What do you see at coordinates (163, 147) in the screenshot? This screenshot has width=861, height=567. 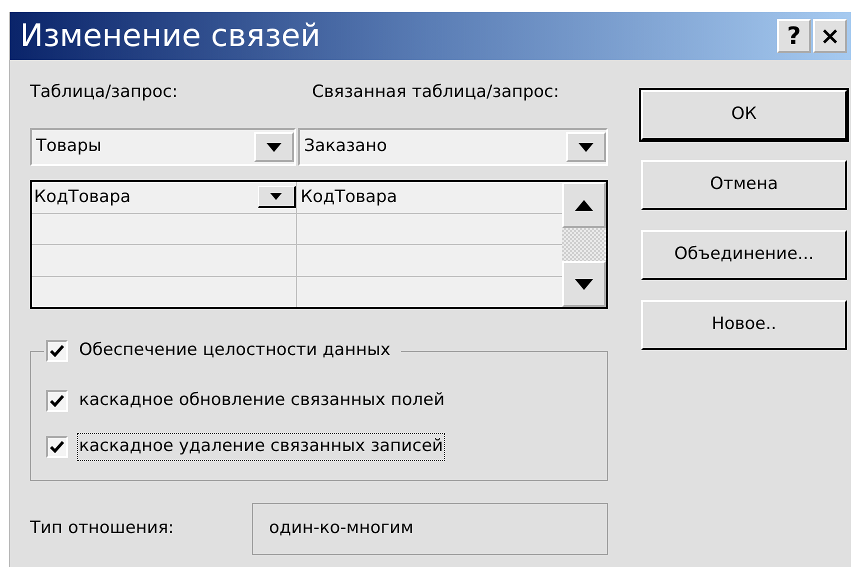 I see `combo-box: Товары` at bounding box center [163, 147].